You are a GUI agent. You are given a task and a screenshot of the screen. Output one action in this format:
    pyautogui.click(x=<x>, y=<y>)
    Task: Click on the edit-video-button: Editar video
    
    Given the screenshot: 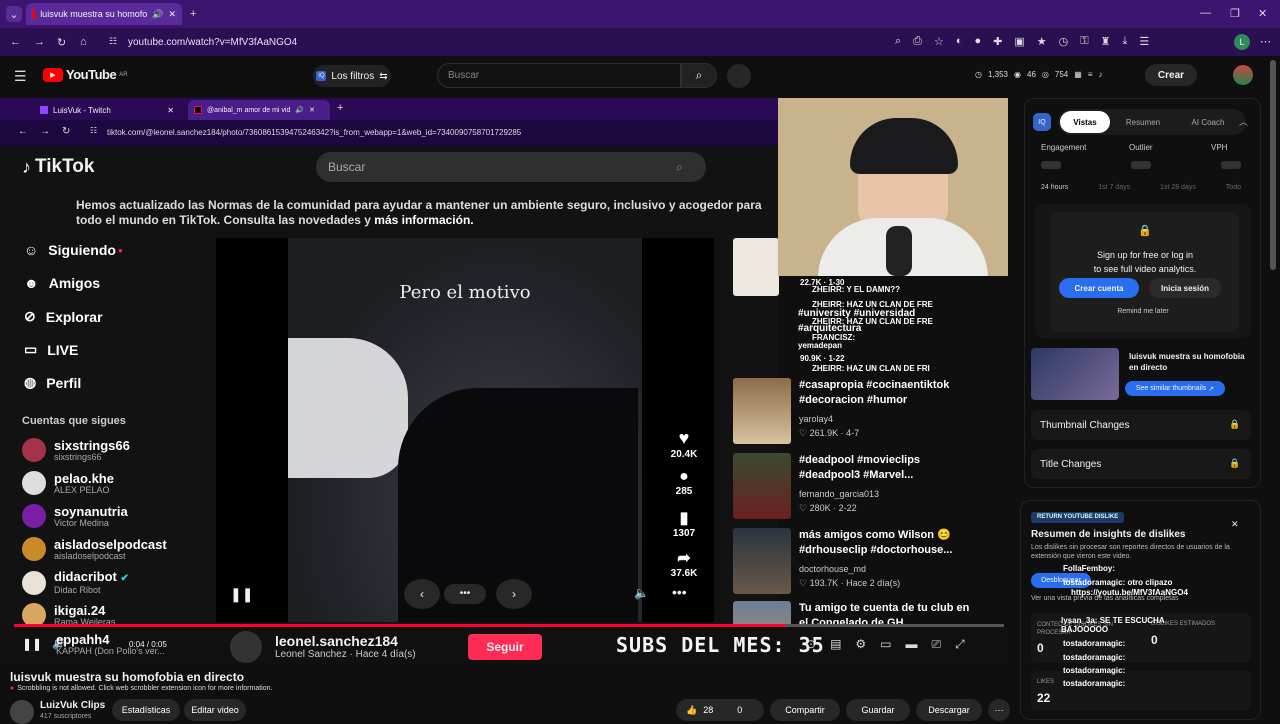 What is the action you would take?
    pyautogui.click(x=215, y=710)
    